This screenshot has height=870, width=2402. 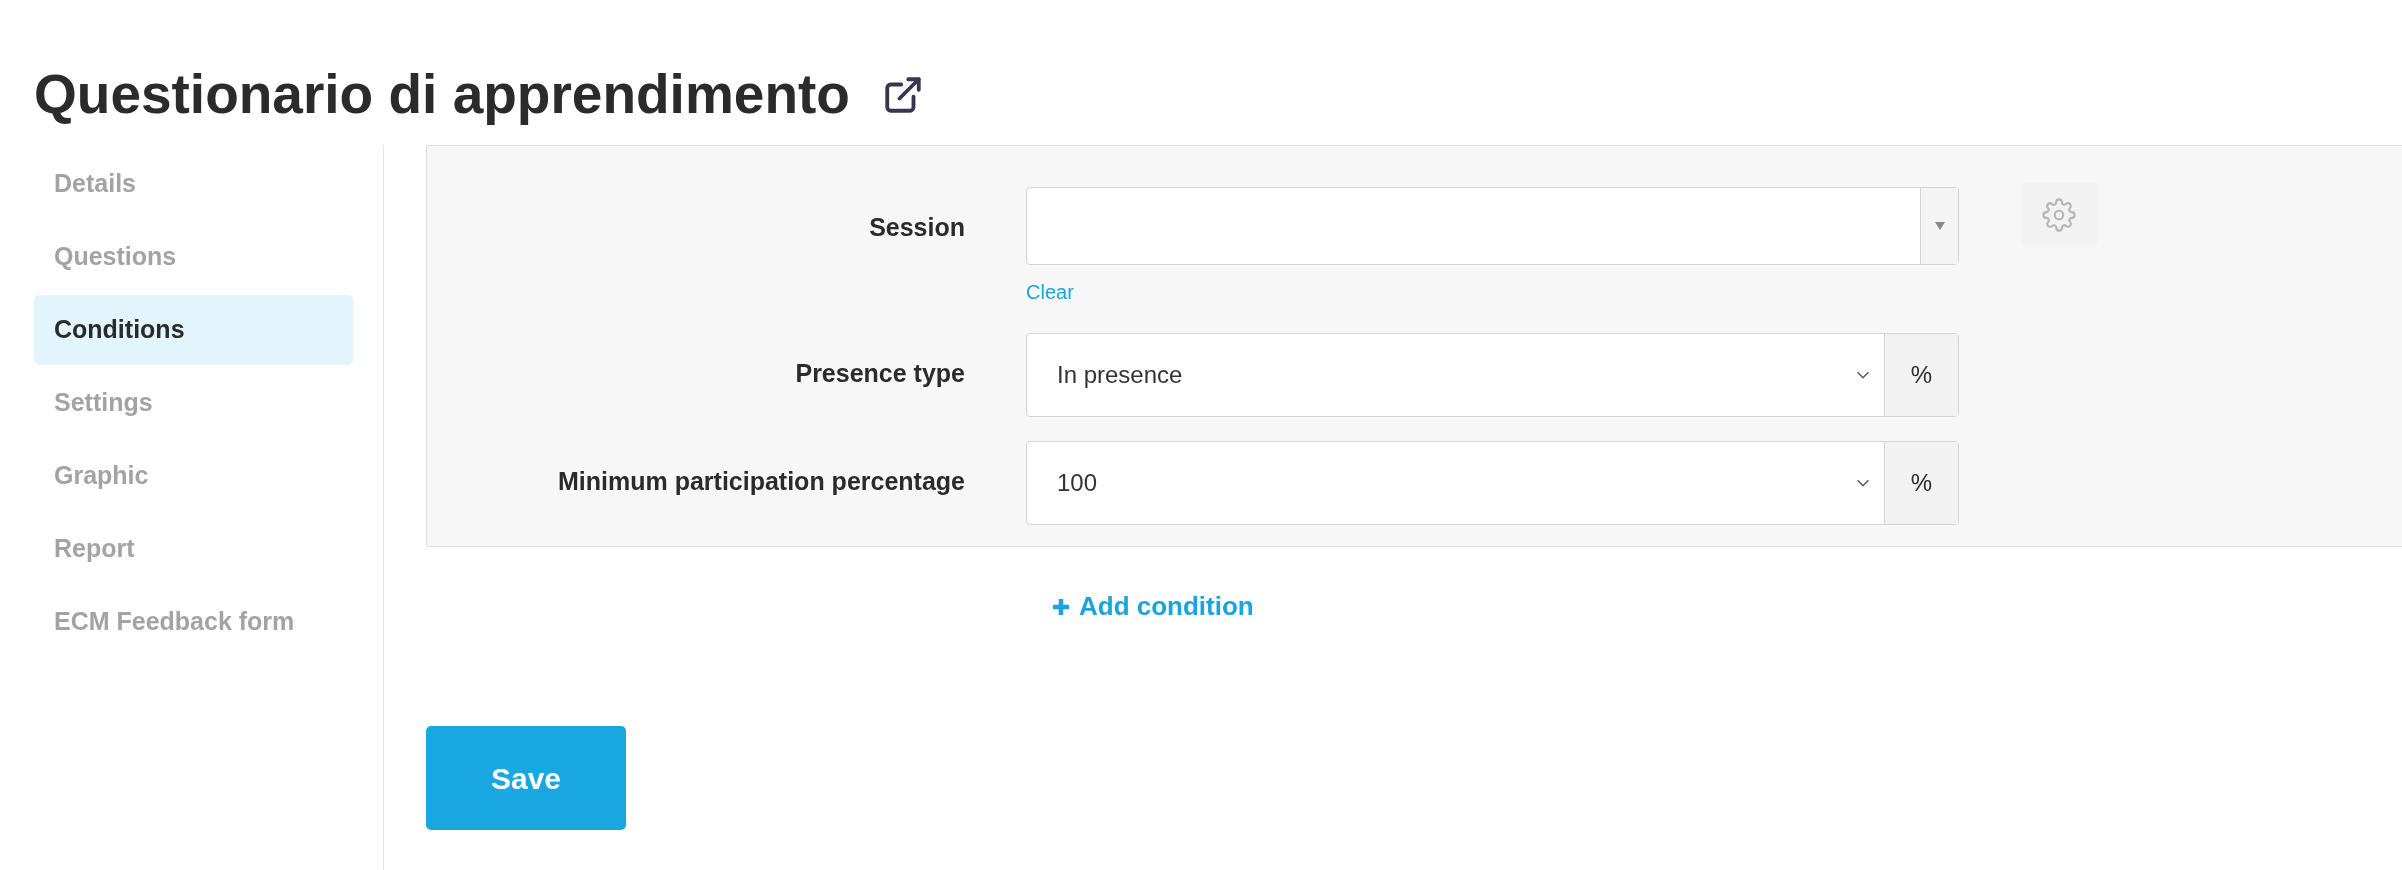 I want to click on selected-value: In presence, so click(x=1120, y=375).